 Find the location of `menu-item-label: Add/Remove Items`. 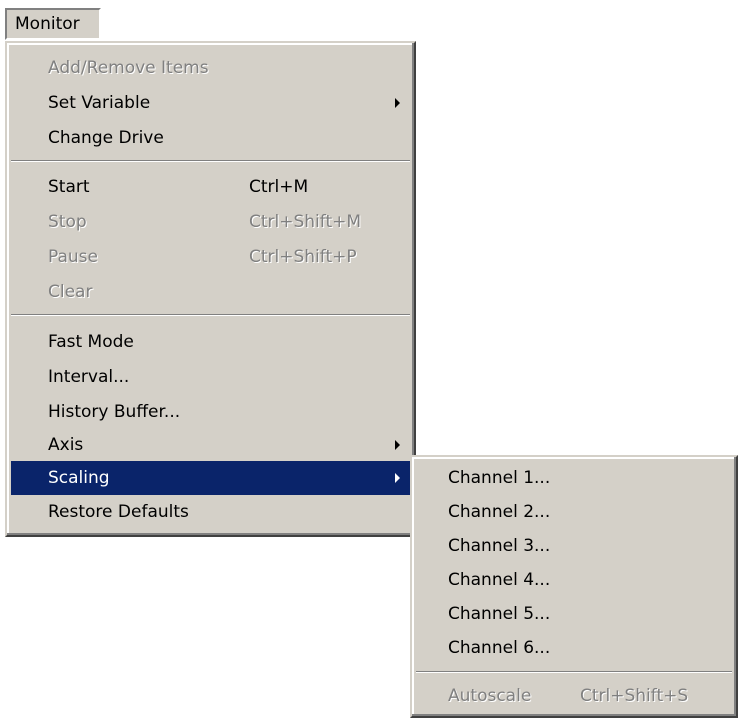

menu-item-label: Add/Remove Items is located at coordinates (128, 68).